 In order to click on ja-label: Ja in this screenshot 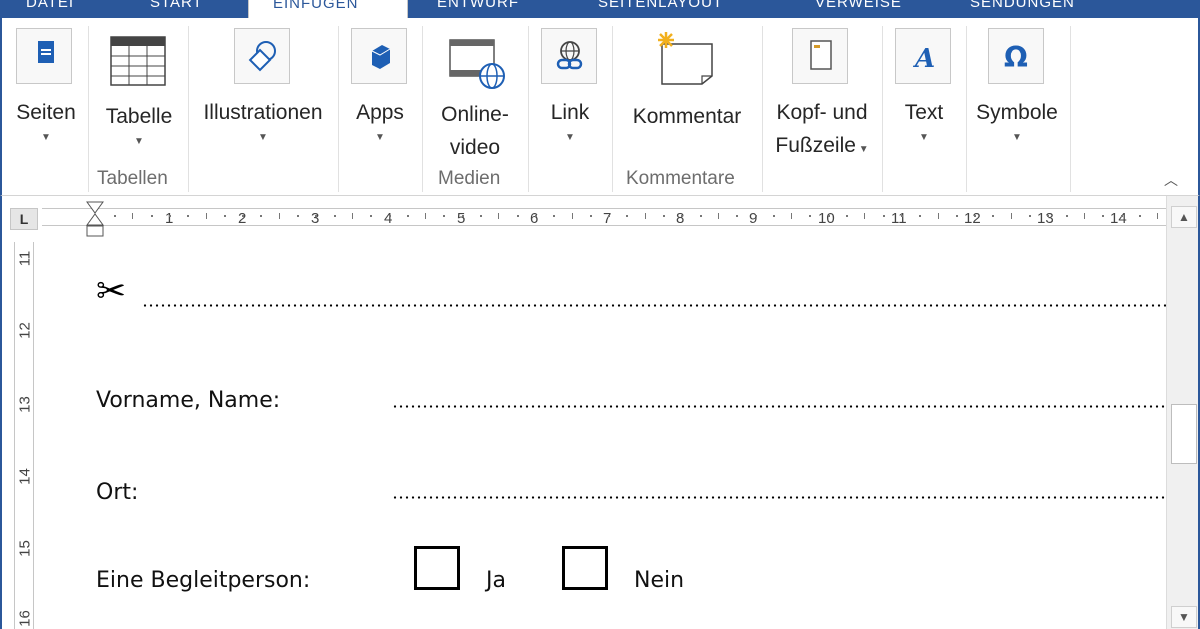, I will do `click(496, 580)`.